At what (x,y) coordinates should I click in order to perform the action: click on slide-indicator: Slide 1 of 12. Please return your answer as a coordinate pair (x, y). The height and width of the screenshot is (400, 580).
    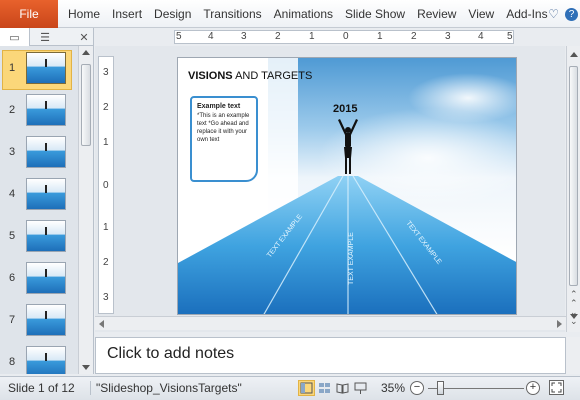
    Looking at the image, I should click on (41, 388).